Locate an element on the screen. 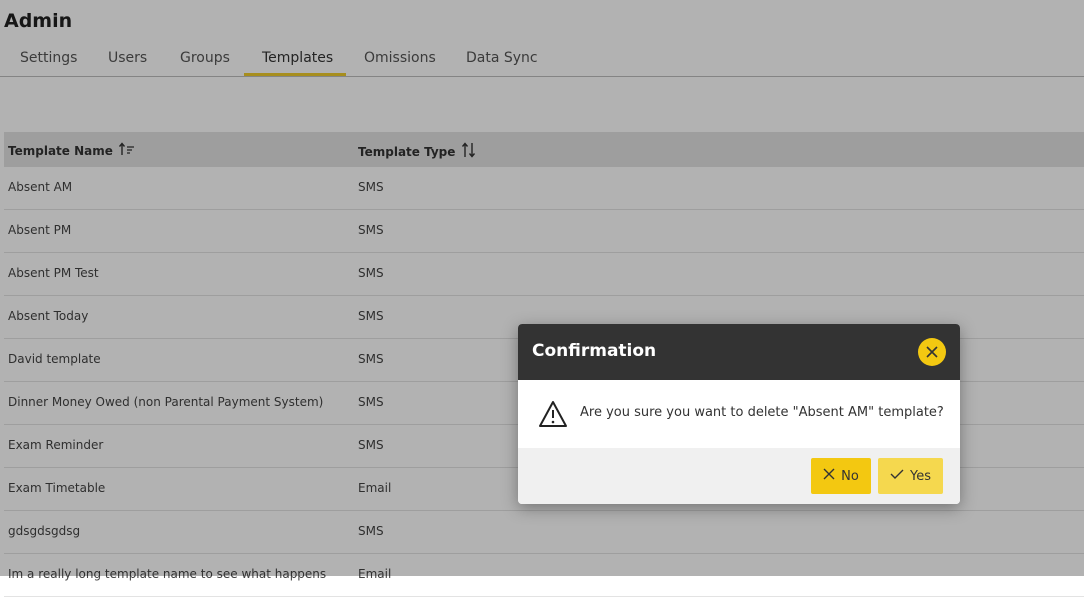 This screenshot has width=1084, height=597. dialog-title: Confirmation is located at coordinates (594, 351).